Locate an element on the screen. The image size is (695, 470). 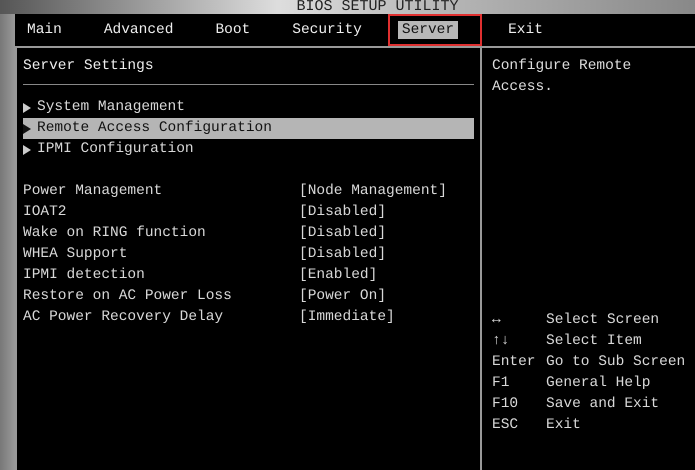
key-label: ↑↓ is located at coordinates (501, 341).